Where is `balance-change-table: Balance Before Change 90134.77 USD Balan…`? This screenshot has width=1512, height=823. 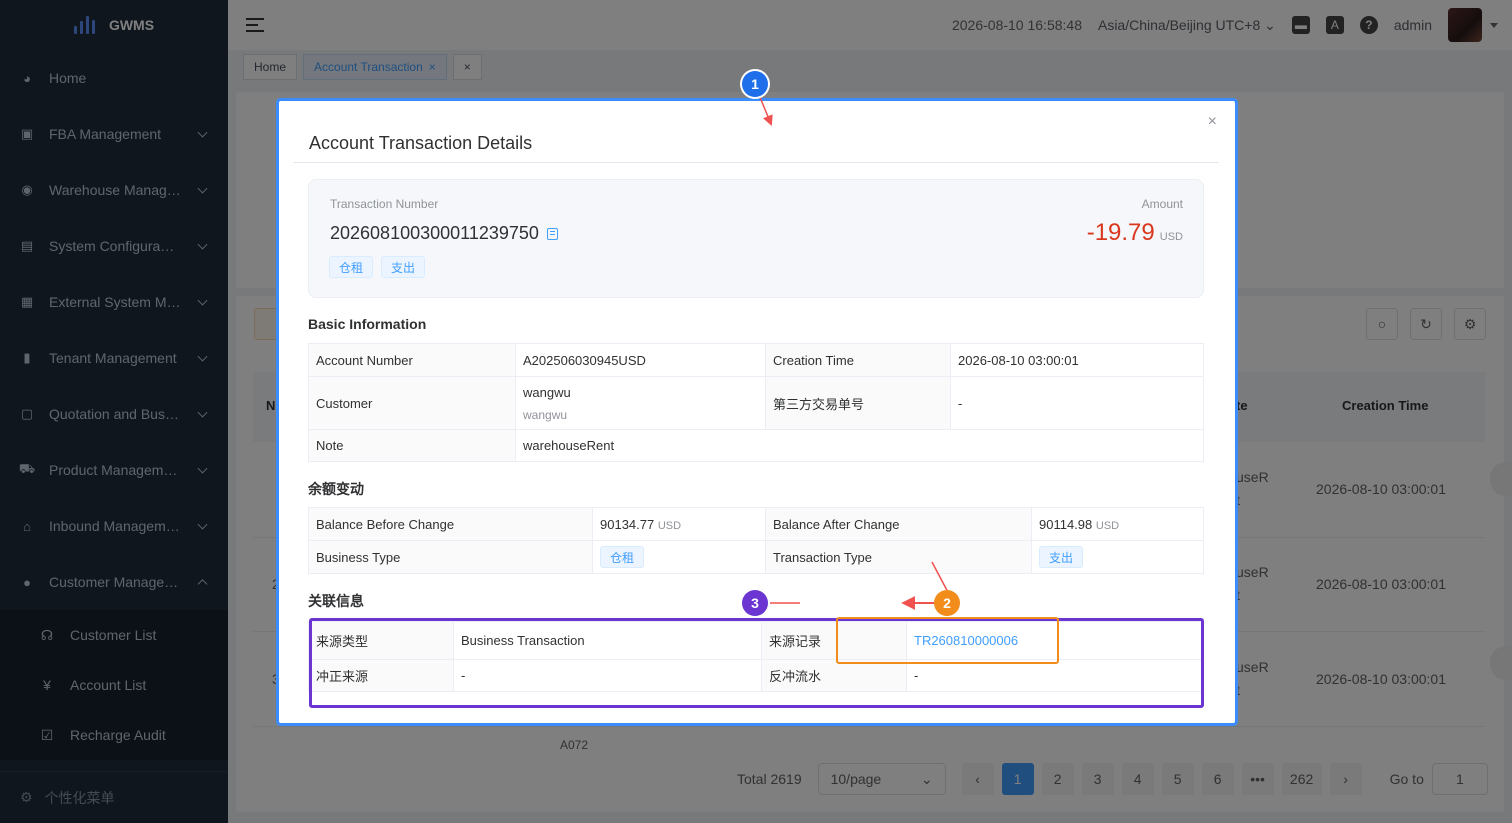 balance-change-table: Balance Before Change 90134.77 USD Balan… is located at coordinates (756, 540).